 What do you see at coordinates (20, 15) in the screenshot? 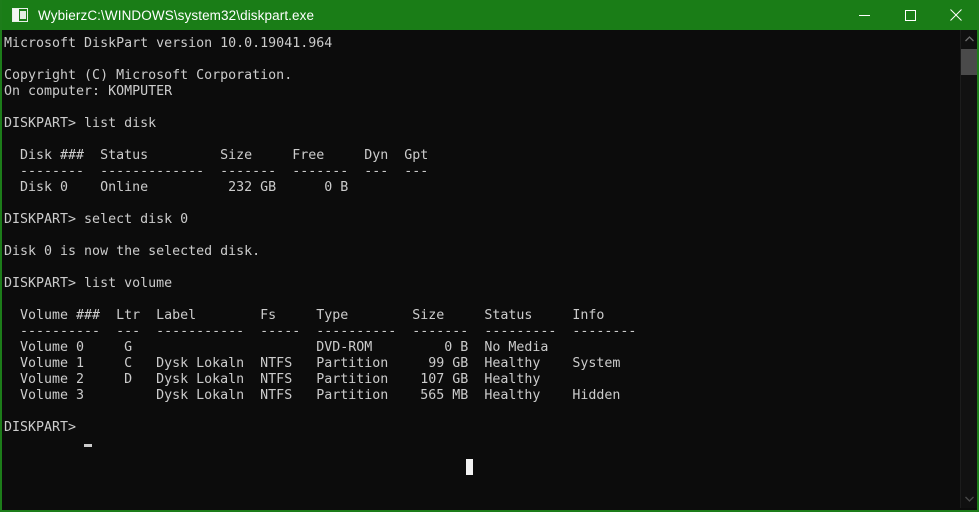
I see `console-icon` at bounding box center [20, 15].